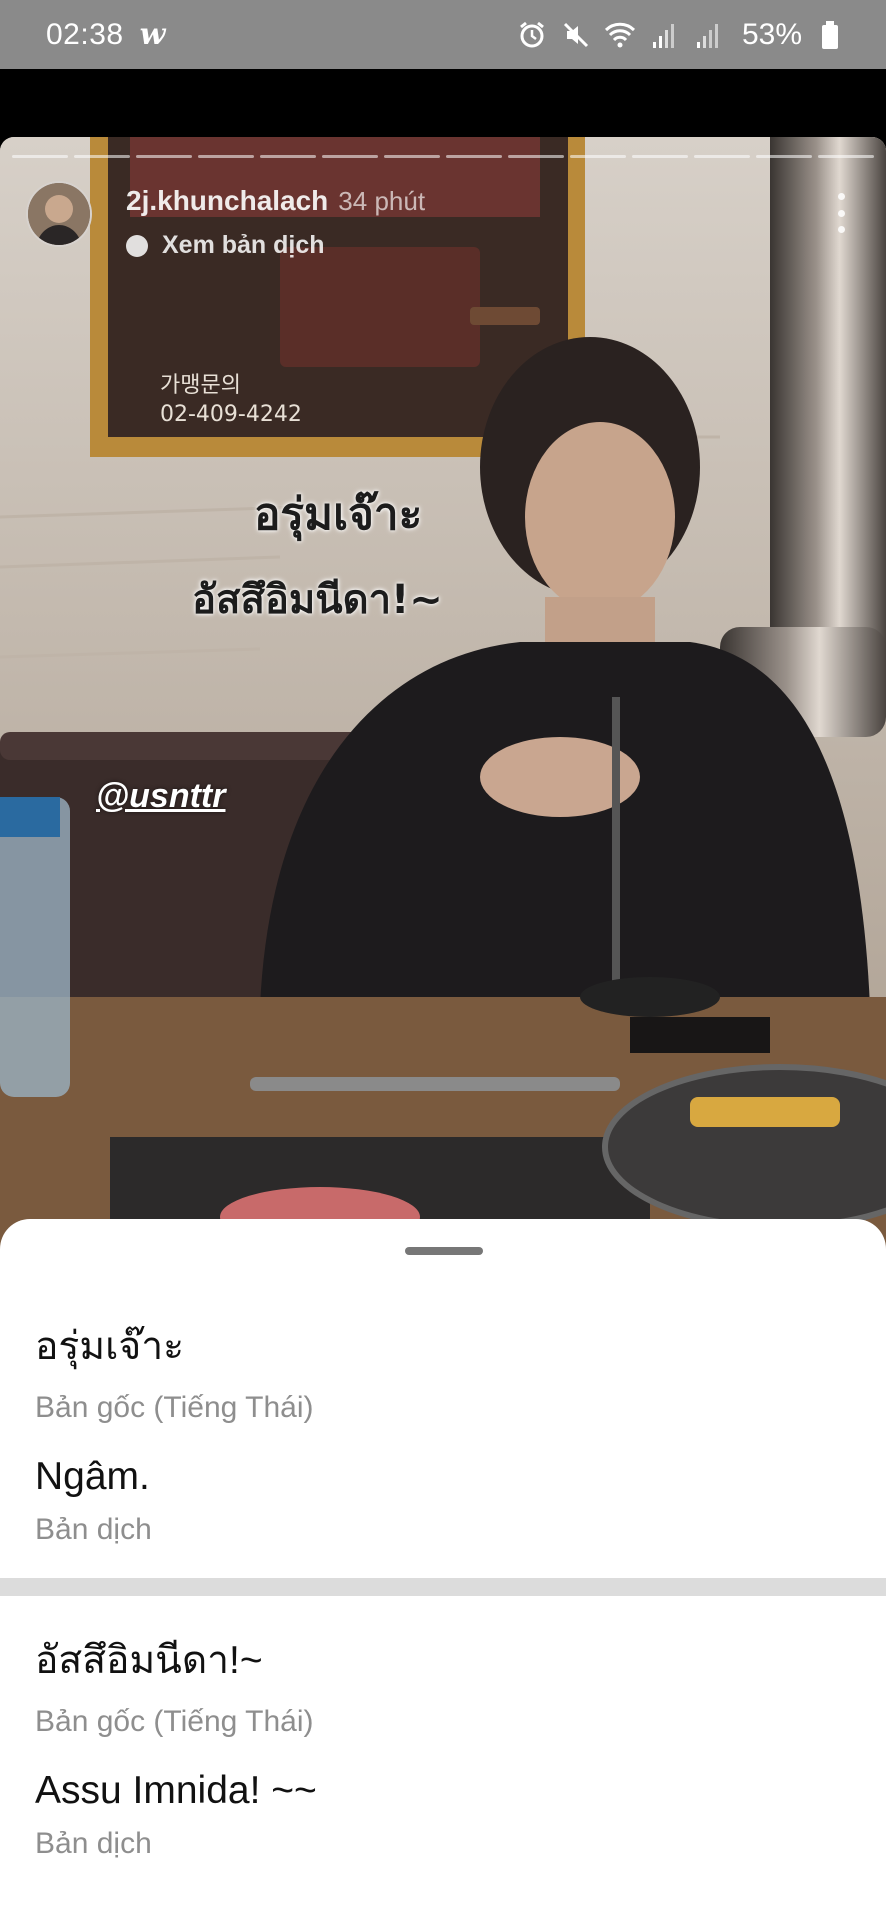 Image resolution: width=886 pixels, height=1920 pixels. Describe the element at coordinates (110, 1346) in the screenshot. I see `original-text-1: อรุ่มเจ๊าะ` at that location.